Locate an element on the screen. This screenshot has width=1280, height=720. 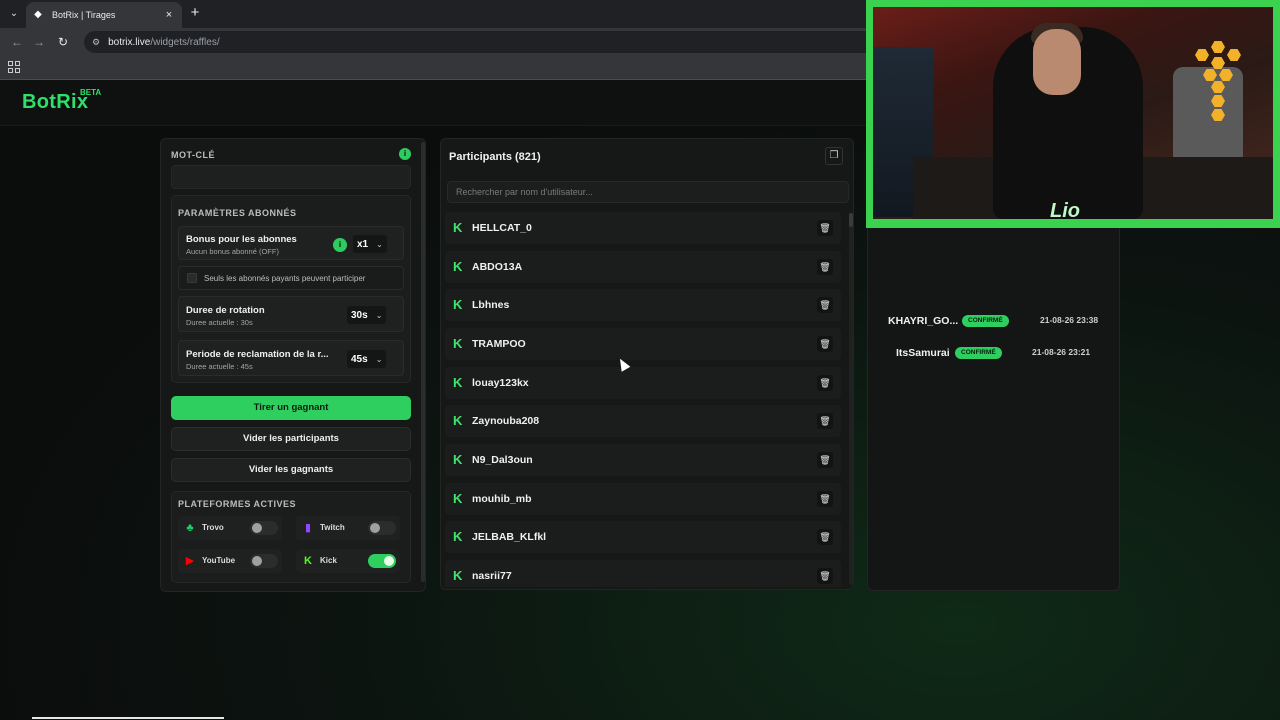
winner-date: 21-08-26 23:21 is located at coordinates (1061, 352).